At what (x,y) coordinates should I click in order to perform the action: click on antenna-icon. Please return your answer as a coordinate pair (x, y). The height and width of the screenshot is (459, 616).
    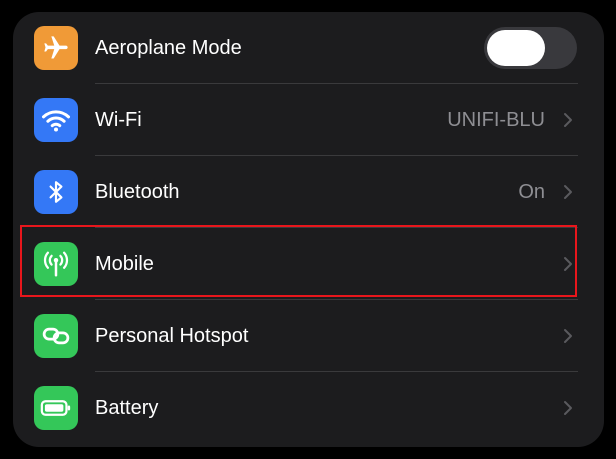
    Looking at the image, I should click on (56, 264).